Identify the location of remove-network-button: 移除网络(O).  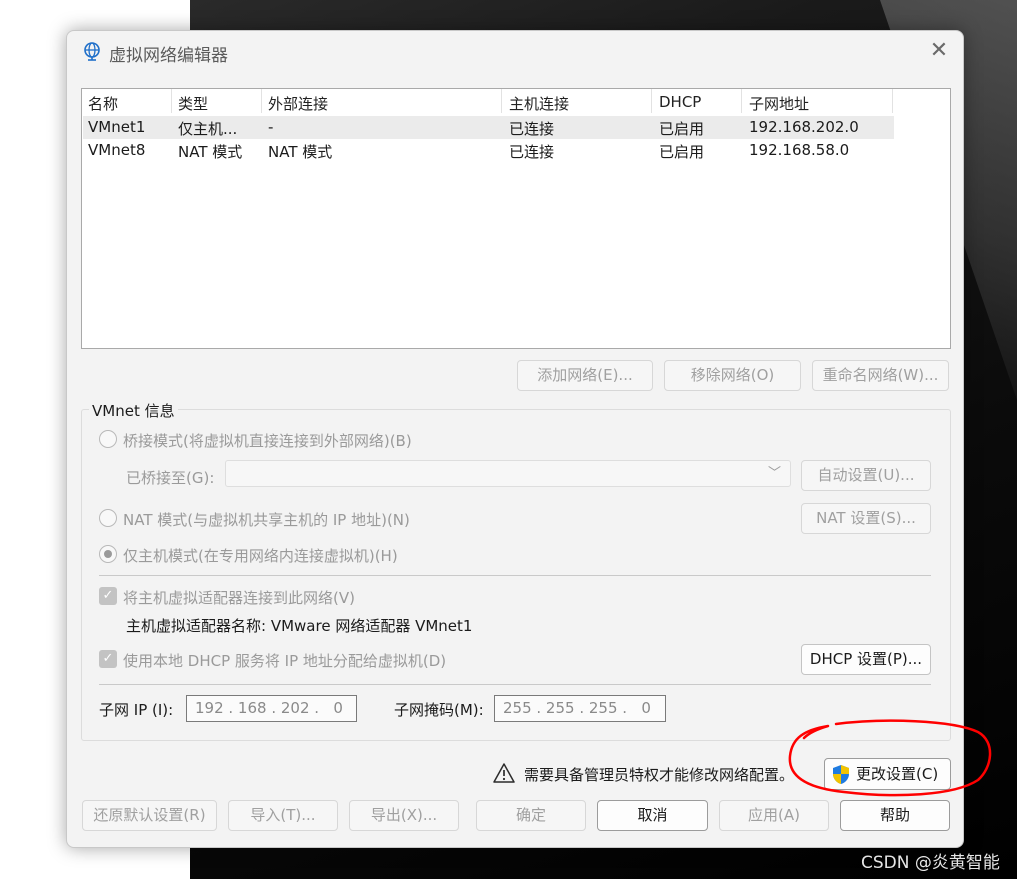
(732, 375).